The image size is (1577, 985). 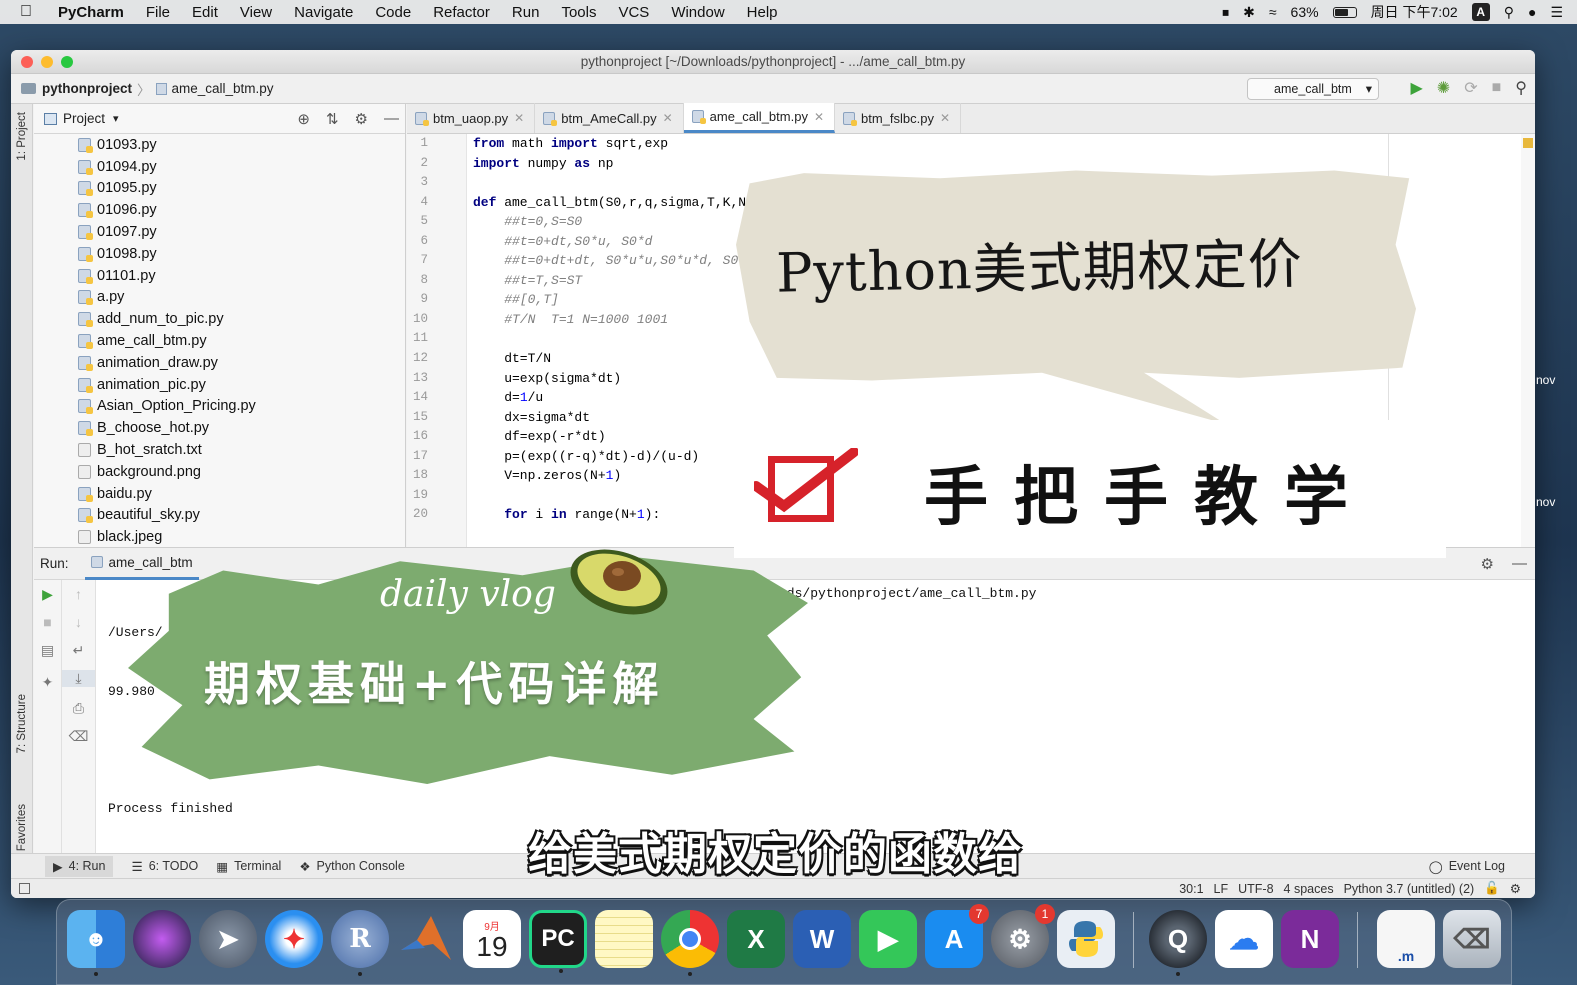 I want to click on editor-tab: btm_AmeCall.py ✕, so click(x=609, y=118).